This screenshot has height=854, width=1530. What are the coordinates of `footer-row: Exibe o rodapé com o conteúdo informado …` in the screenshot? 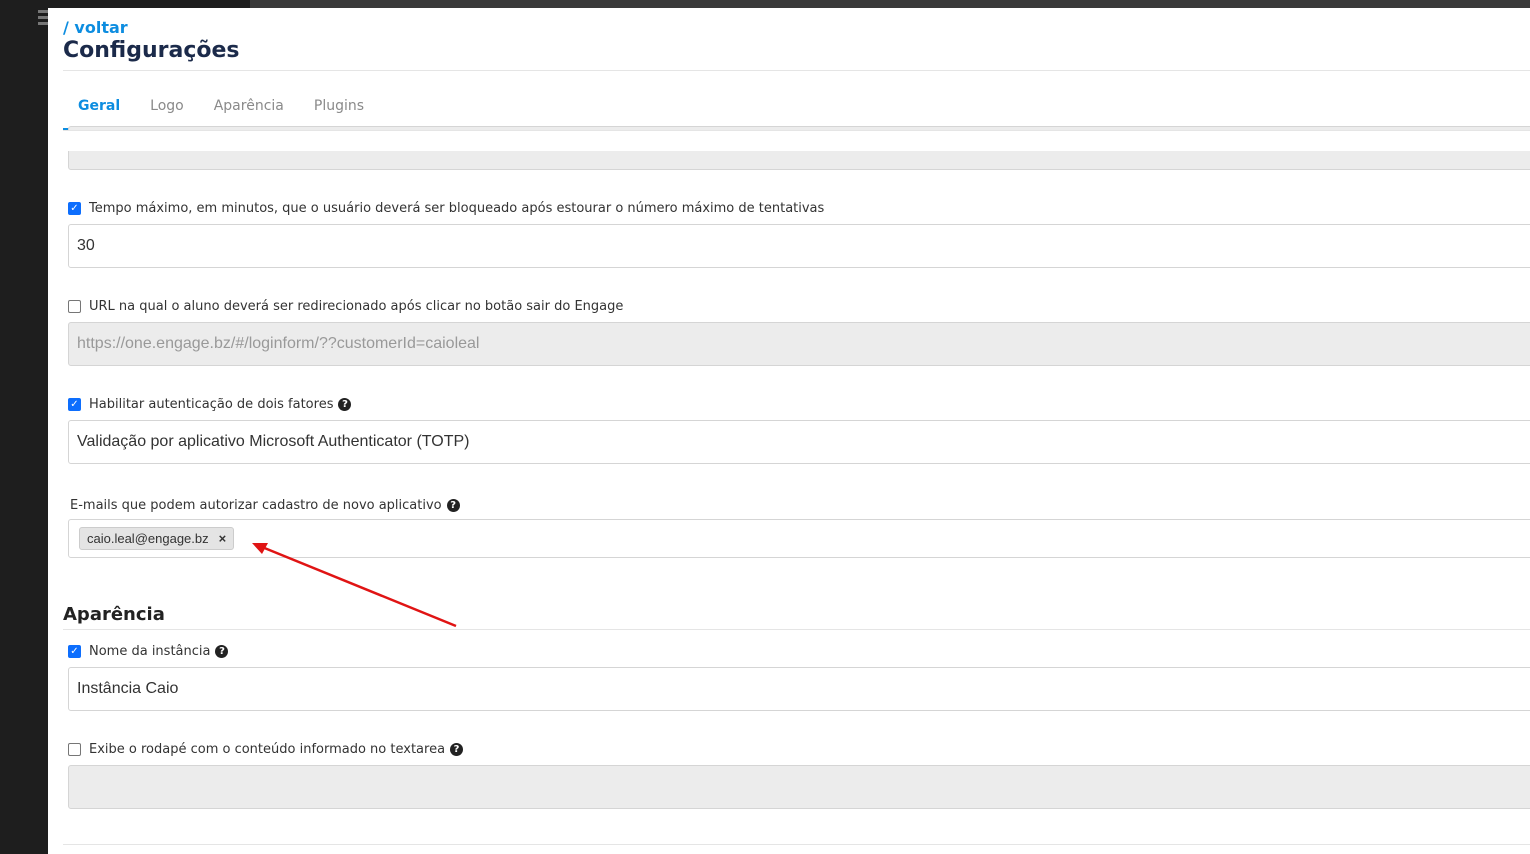 It's located at (266, 749).